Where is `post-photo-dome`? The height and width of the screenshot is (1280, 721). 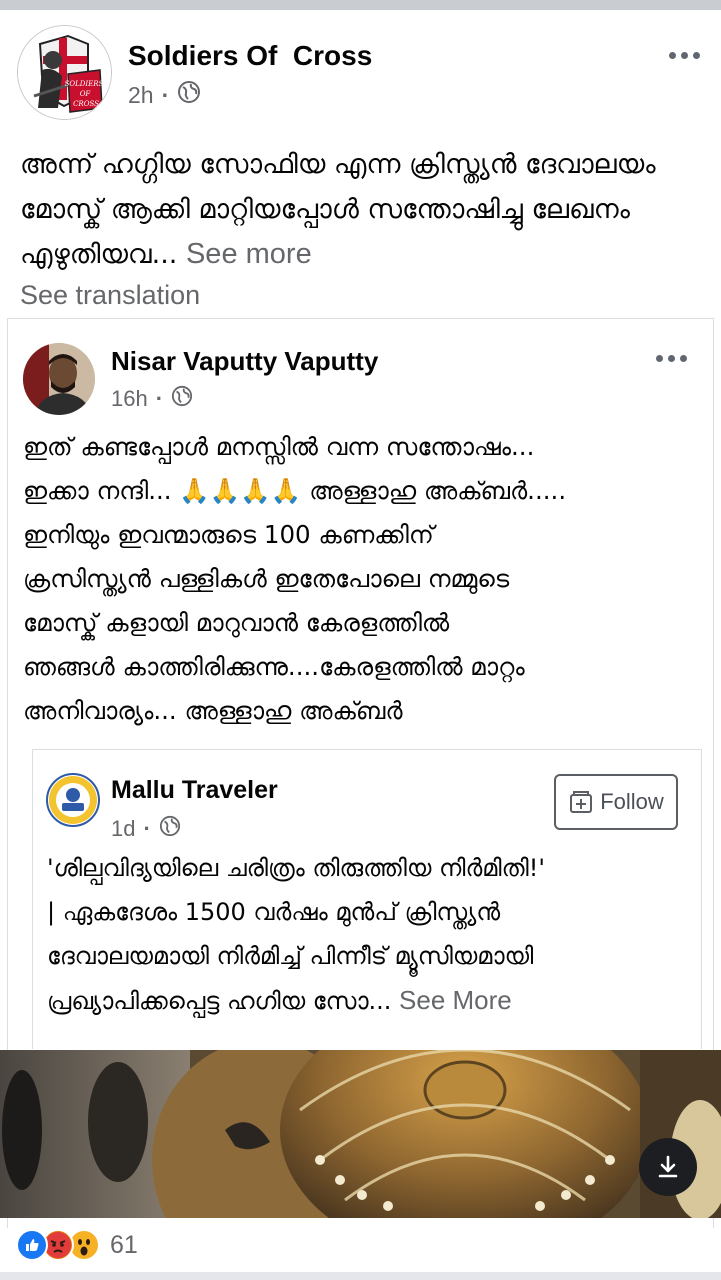
post-photo-dome is located at coordinates (360, 1134).